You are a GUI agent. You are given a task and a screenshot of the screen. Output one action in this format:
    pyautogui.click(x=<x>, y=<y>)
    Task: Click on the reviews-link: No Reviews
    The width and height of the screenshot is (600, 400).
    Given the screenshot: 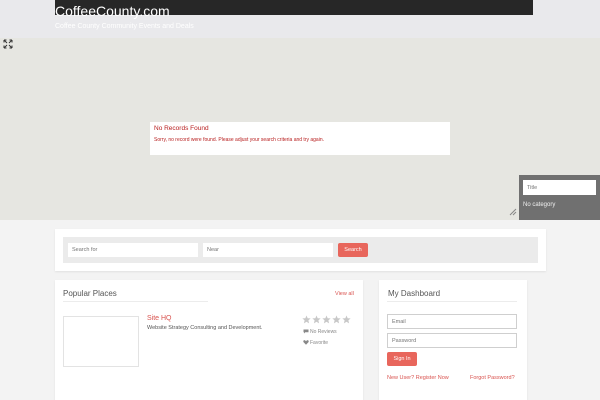 What is the action you would take?
    pyautogui.click(x=320, y=332)
    